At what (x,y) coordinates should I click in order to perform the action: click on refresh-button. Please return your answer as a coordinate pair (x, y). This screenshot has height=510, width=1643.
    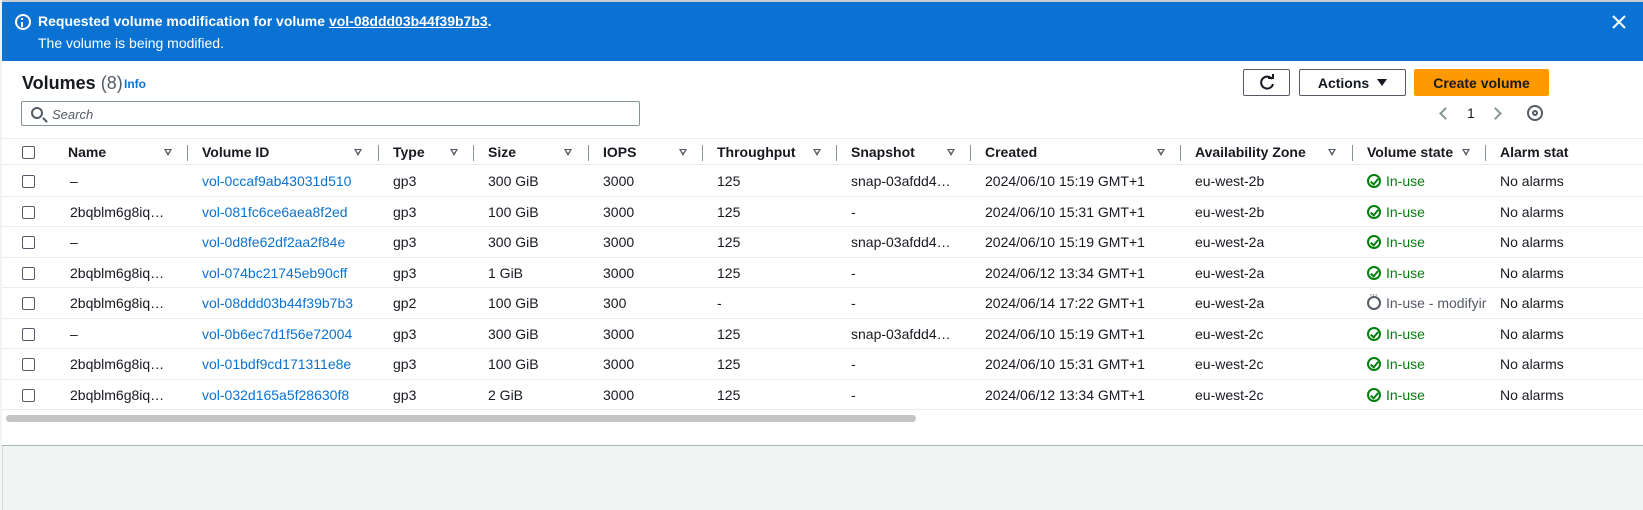
    Looking at the image, I should click on (1266, 82).